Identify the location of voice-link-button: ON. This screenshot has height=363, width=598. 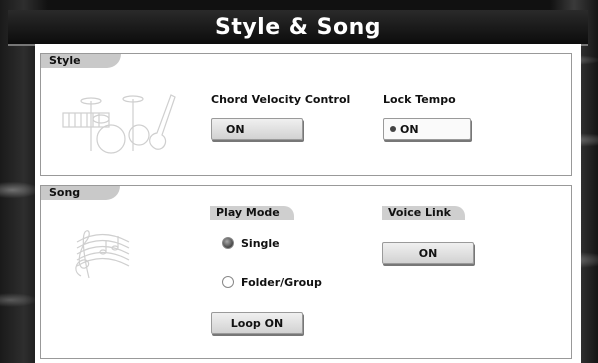
(428, 253).